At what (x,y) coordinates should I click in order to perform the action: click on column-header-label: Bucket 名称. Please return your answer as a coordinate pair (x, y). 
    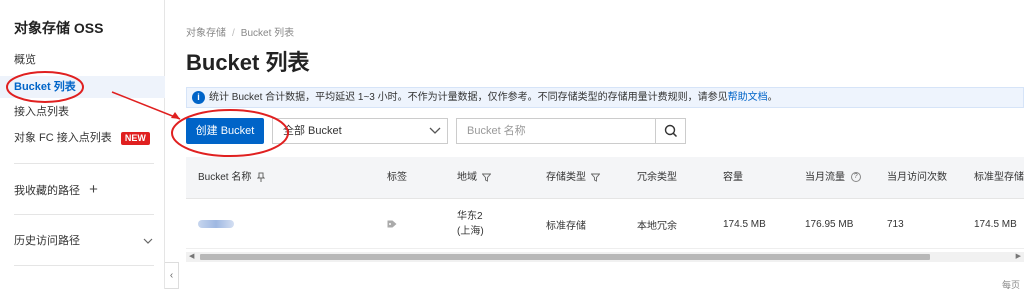
    Looking at the image, I should click on (225, 177).